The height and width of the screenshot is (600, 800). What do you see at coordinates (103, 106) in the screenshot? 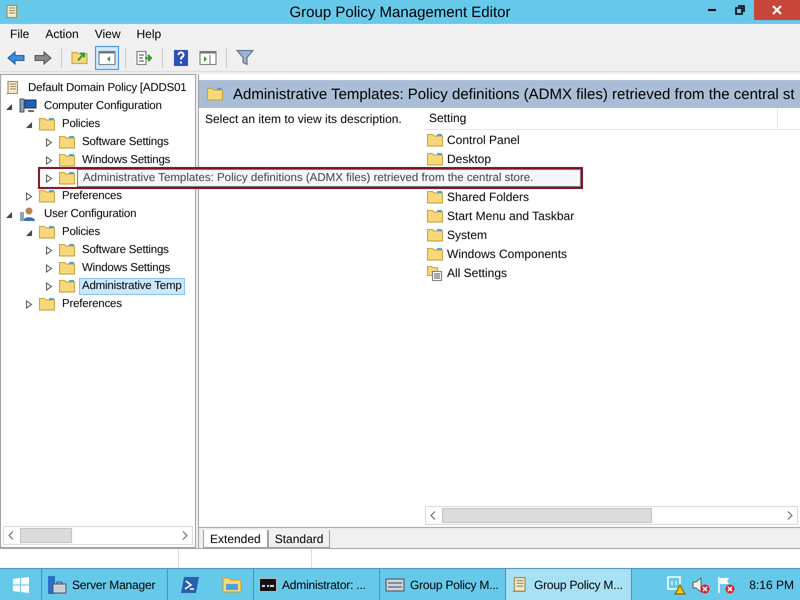
I see `tree-item: Computer Configuration` at bounding box center [103, 106].